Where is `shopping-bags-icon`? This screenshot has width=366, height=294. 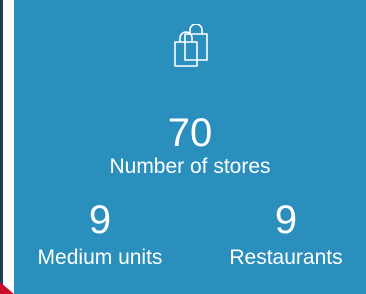
shopping-bags-icon is located at coordinates (191, 46).